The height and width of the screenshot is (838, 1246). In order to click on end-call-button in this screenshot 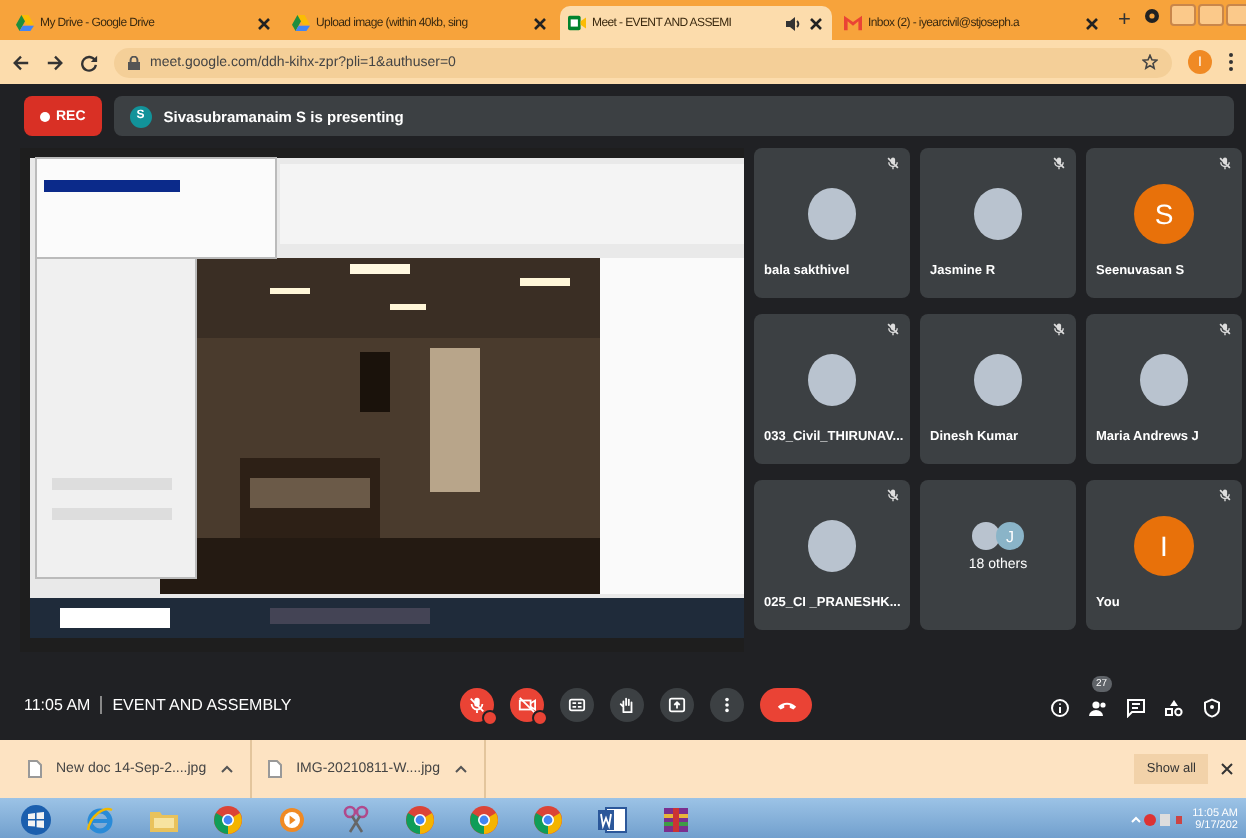, I will do `click(786, 704)`.